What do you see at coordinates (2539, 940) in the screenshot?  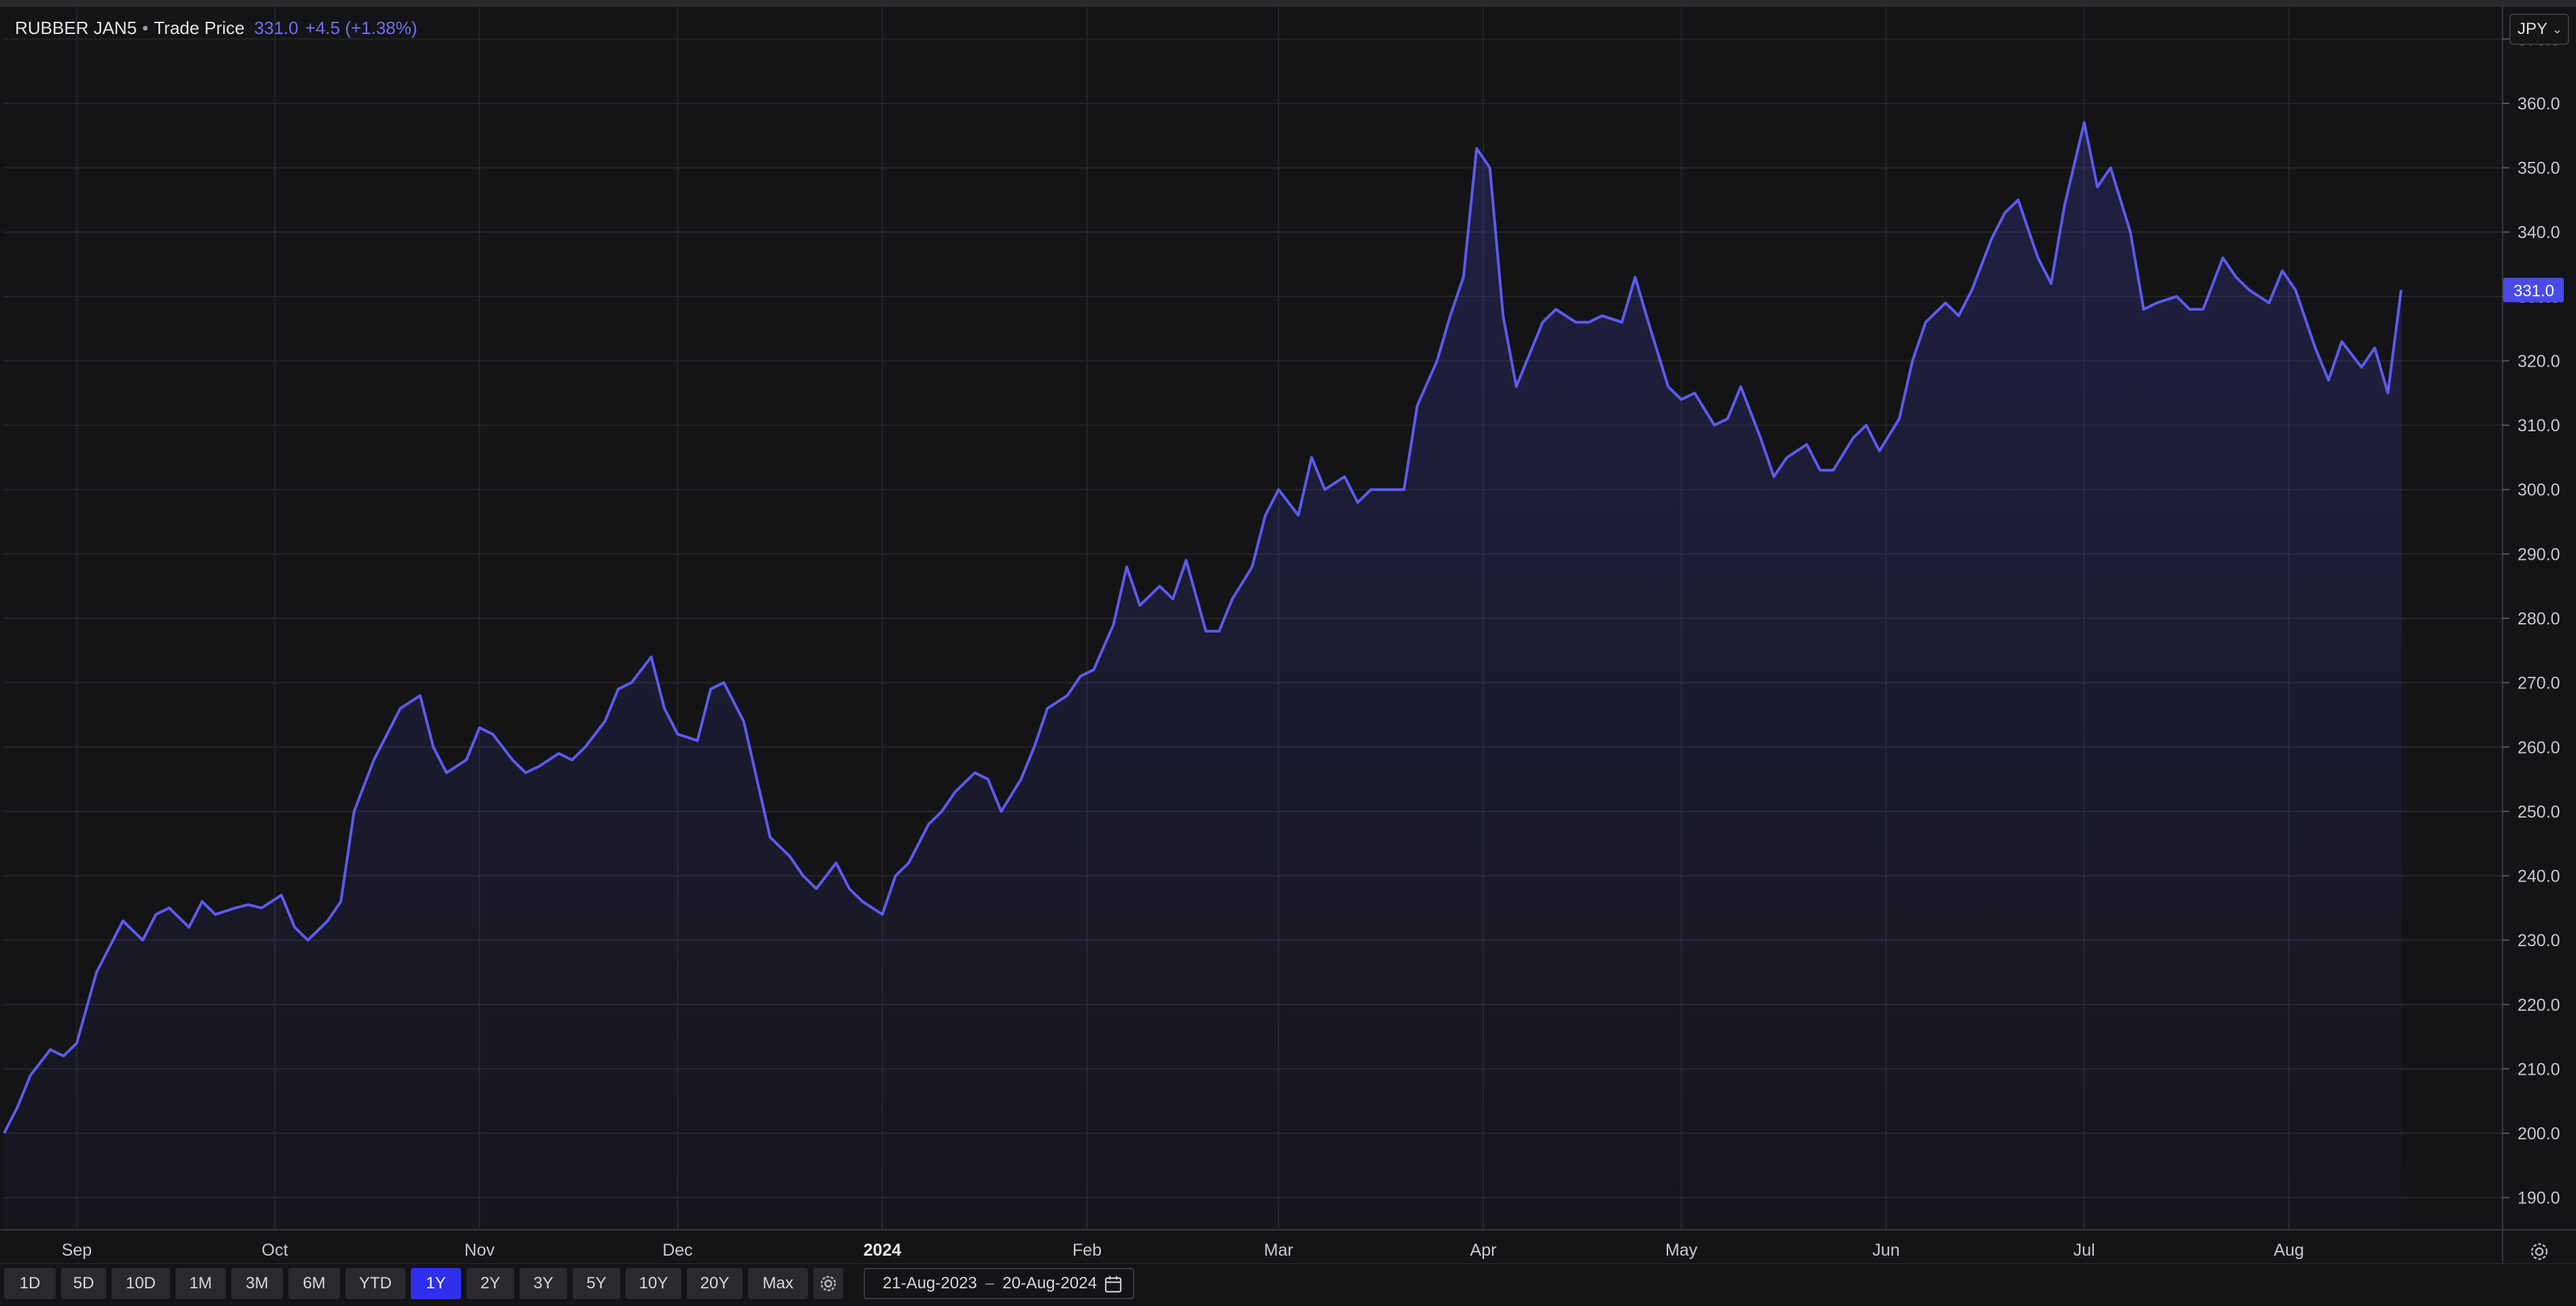 I see `y-tick-label: 230.0` at bounding box center [2539, 940].